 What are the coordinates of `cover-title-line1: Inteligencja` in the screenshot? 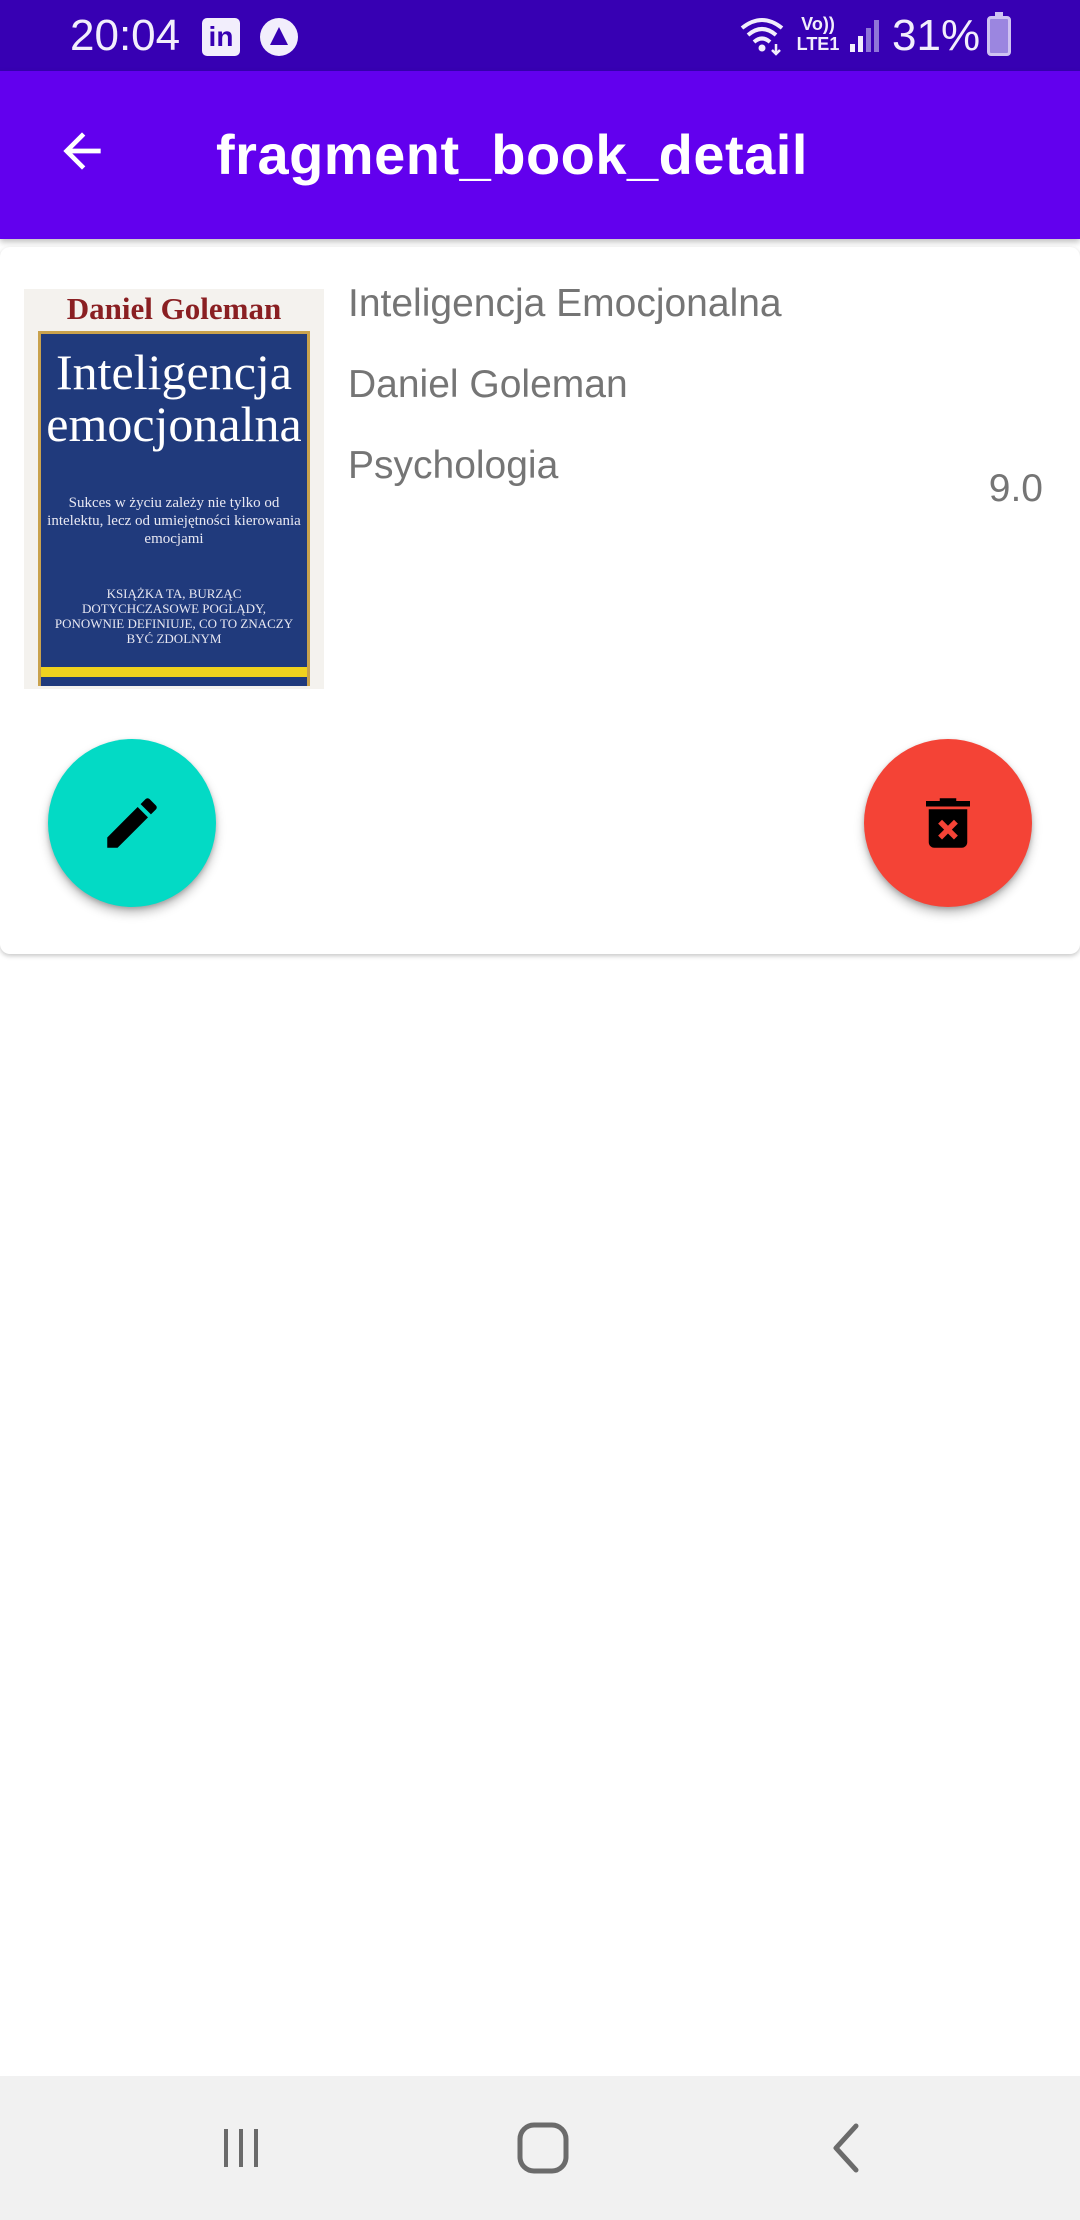 It's located at (174, 372).